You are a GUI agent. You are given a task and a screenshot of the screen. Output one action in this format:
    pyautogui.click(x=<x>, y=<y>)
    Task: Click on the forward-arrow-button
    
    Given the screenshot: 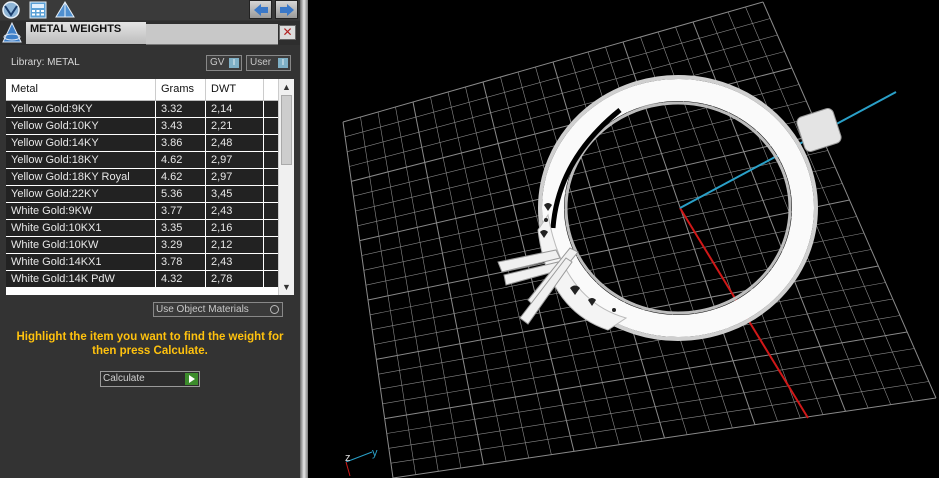 What is the action you would take?
    pyautogui.click(x=286, y=9)
    